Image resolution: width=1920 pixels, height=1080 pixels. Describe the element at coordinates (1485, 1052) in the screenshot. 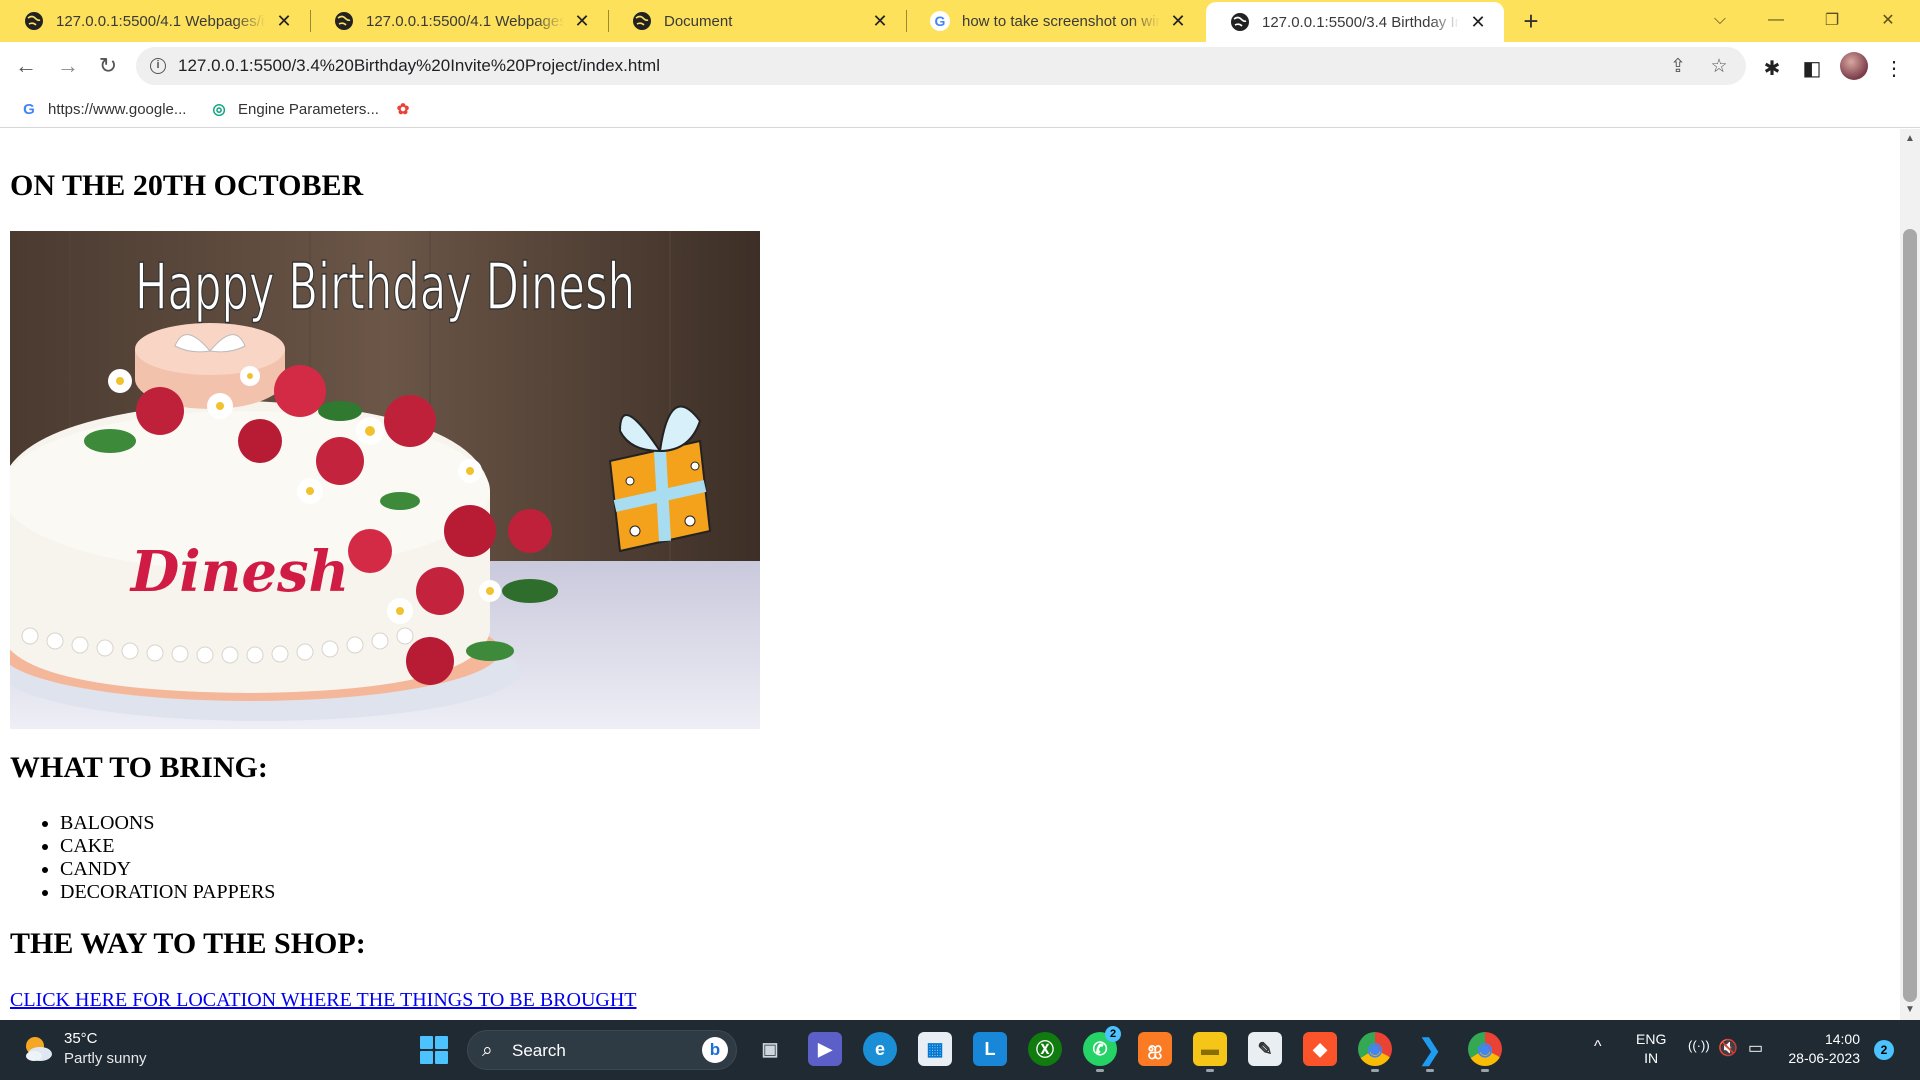

I see `chrome-profile-icon: ◉` at that location.